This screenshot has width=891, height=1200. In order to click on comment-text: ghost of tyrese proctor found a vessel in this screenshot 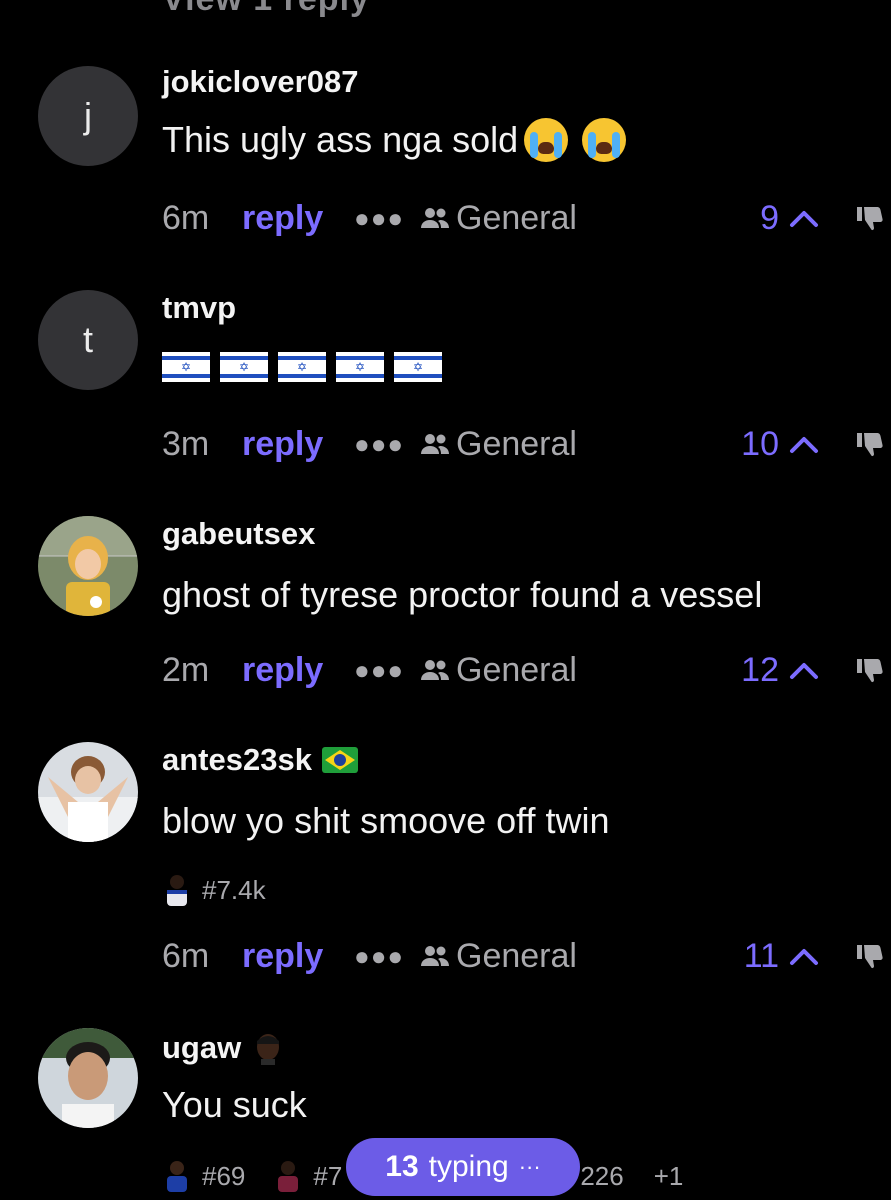, I will do `click(462, 595)`.